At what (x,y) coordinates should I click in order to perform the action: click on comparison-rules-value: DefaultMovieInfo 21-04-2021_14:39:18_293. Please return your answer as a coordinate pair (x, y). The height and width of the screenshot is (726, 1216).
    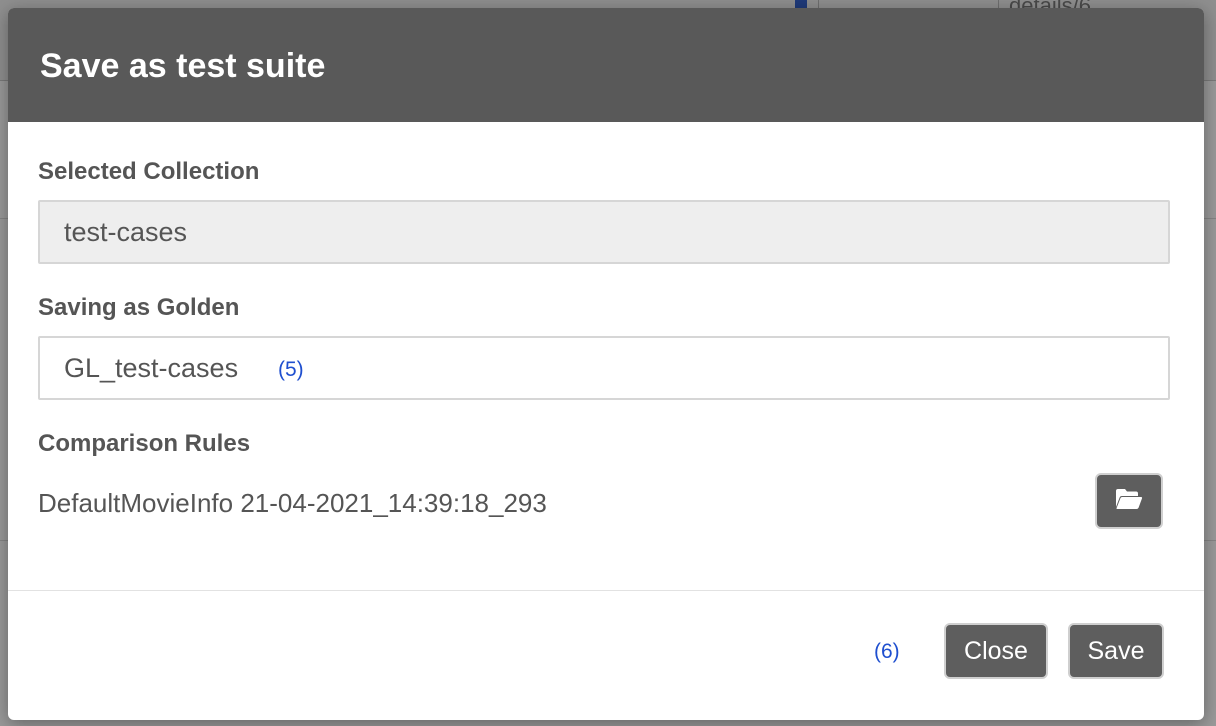
    Looking at the image, I should click on (292, 503).